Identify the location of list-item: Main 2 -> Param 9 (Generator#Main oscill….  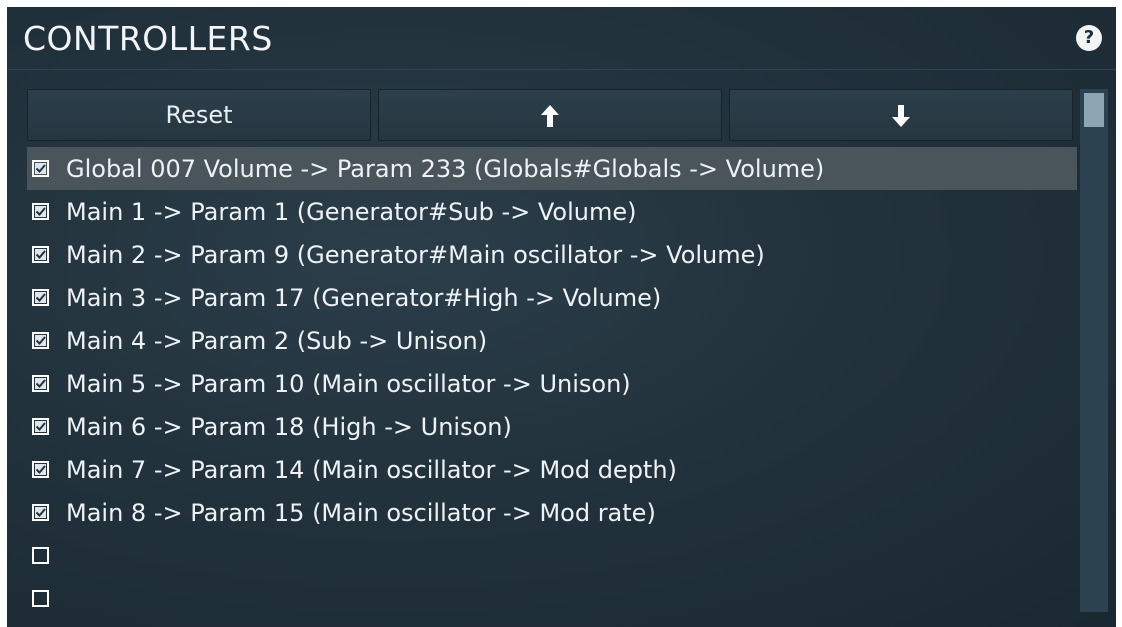
(552, 254).